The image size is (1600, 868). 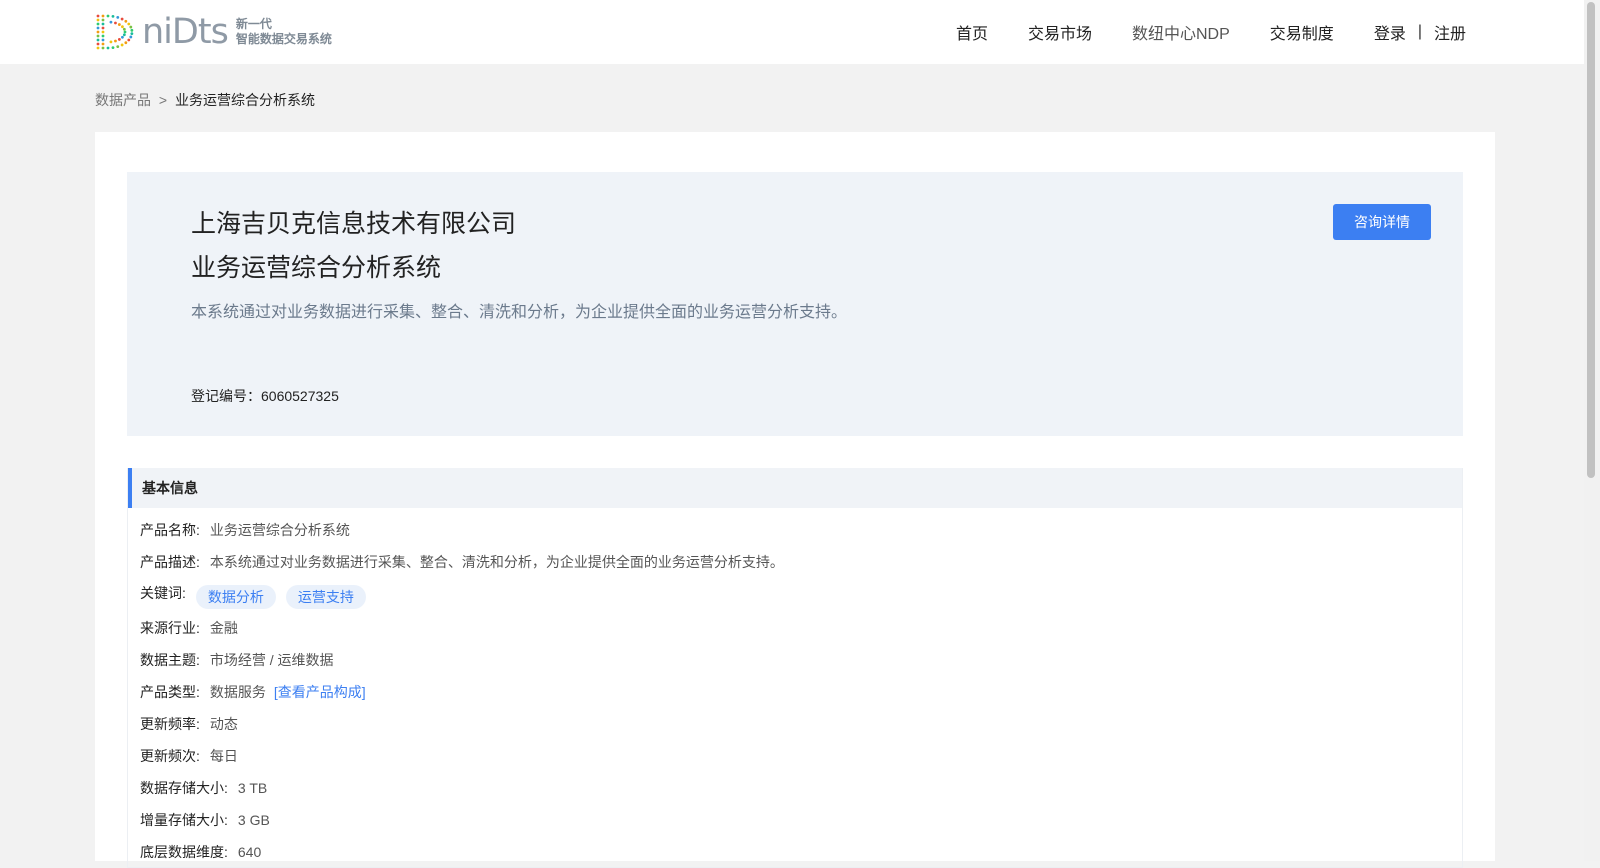 I want to click on info-label: 数据主题:, so click(x=170, y=660).